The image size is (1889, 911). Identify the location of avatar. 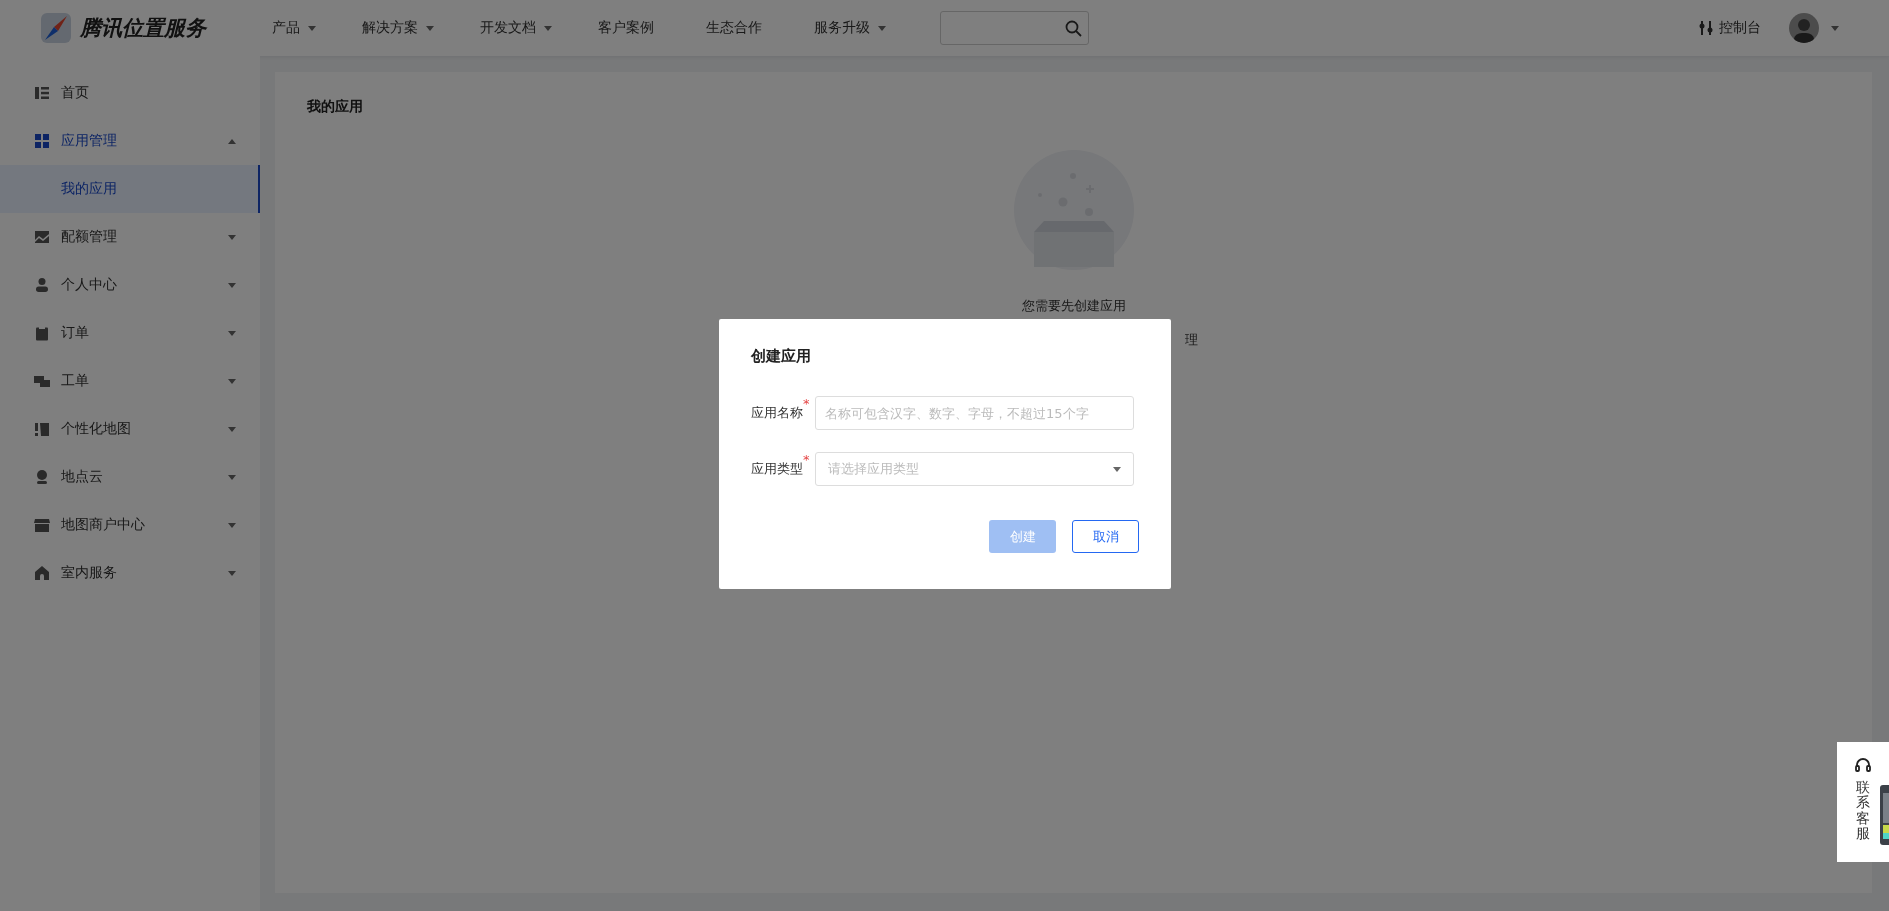
(1804, 28).